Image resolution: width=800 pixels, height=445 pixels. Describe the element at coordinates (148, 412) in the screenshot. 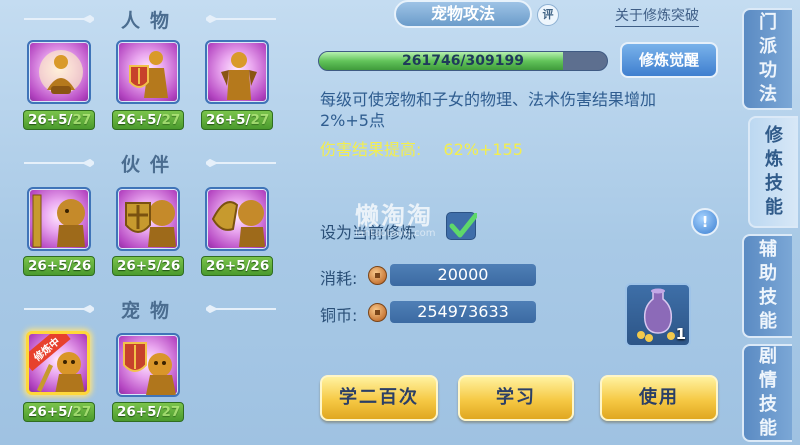

I see `skill-level-pet-2: 26+5/27` at that location.